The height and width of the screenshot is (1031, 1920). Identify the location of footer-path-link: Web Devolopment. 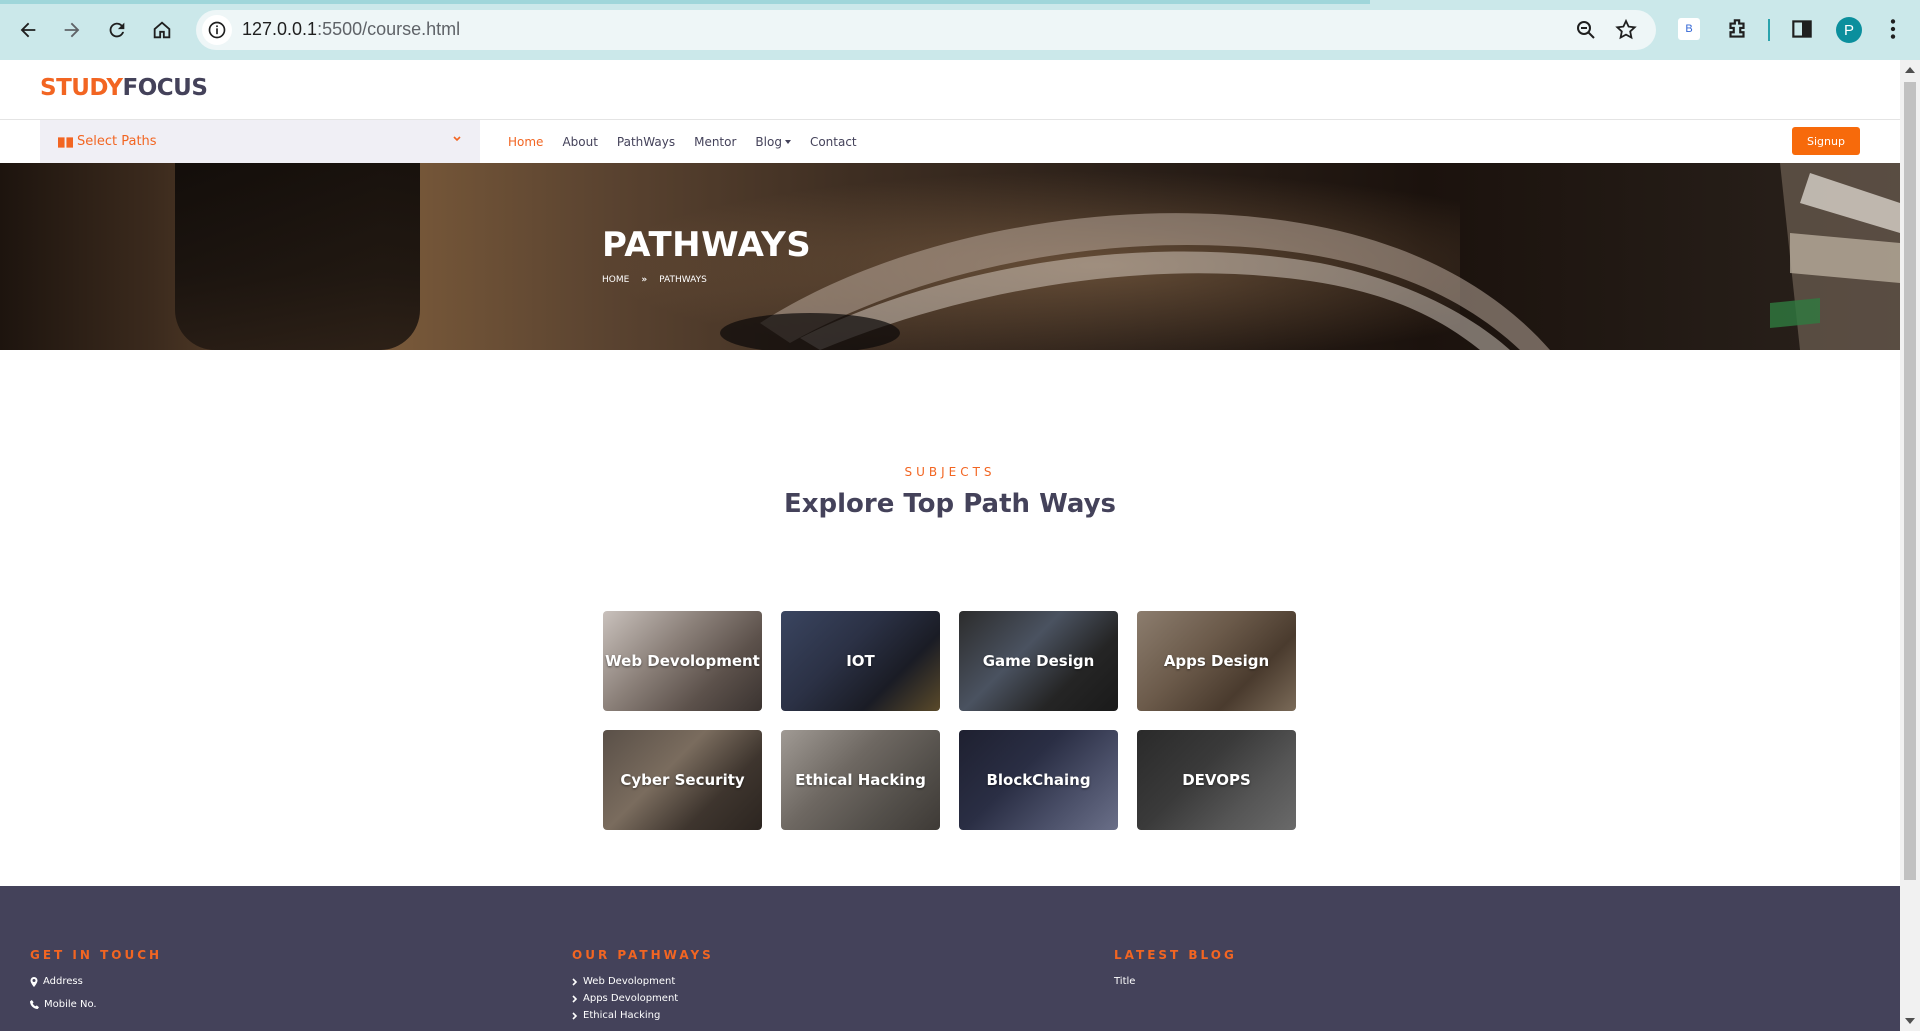
(643, 981).